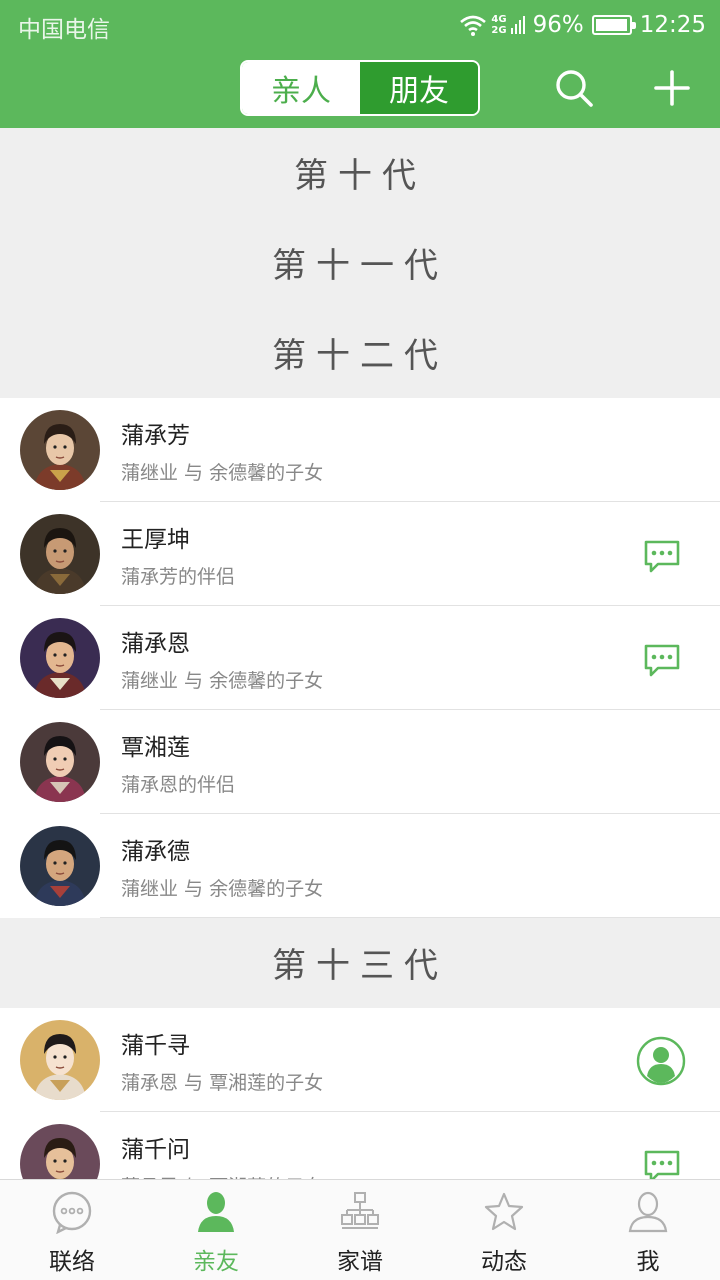  I want to click on chat-bubble-icon, so click(72, 1212).